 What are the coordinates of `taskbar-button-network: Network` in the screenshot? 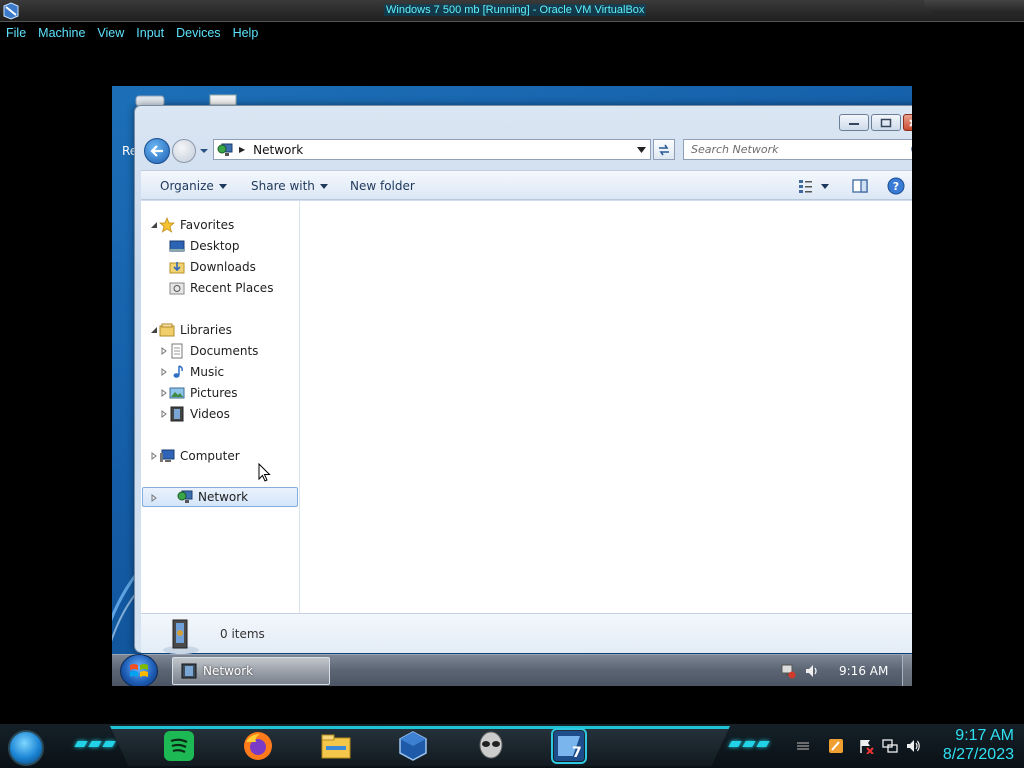 It's located at (251, 671).